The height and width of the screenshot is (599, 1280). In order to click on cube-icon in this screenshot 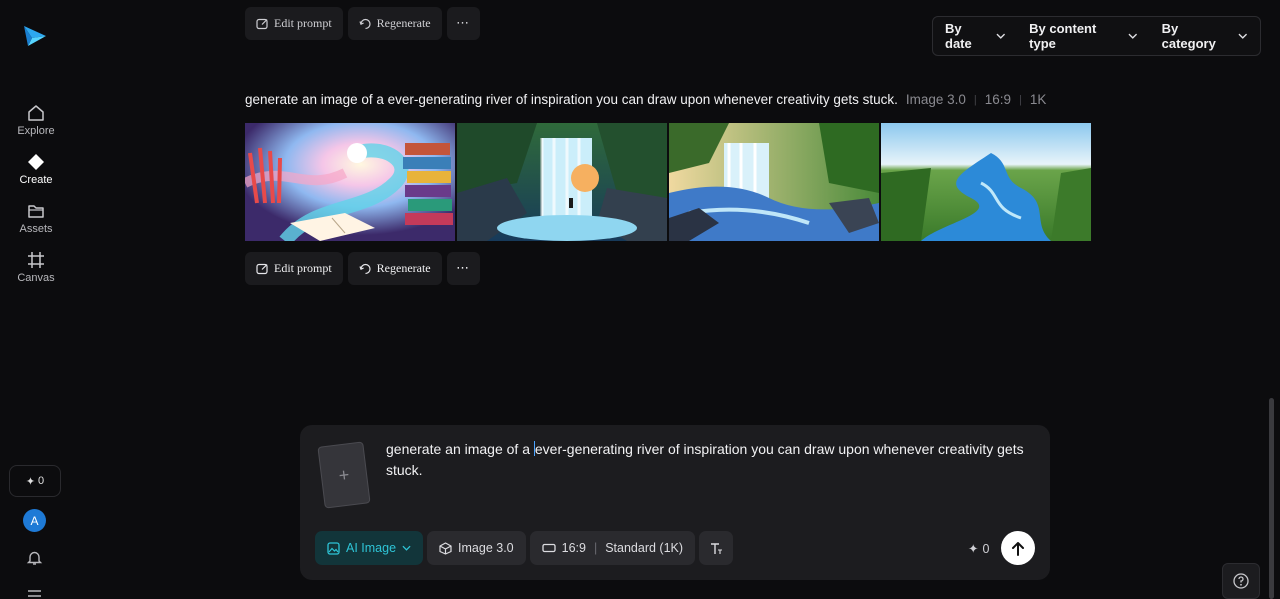, I will do `click(445, 548)`.